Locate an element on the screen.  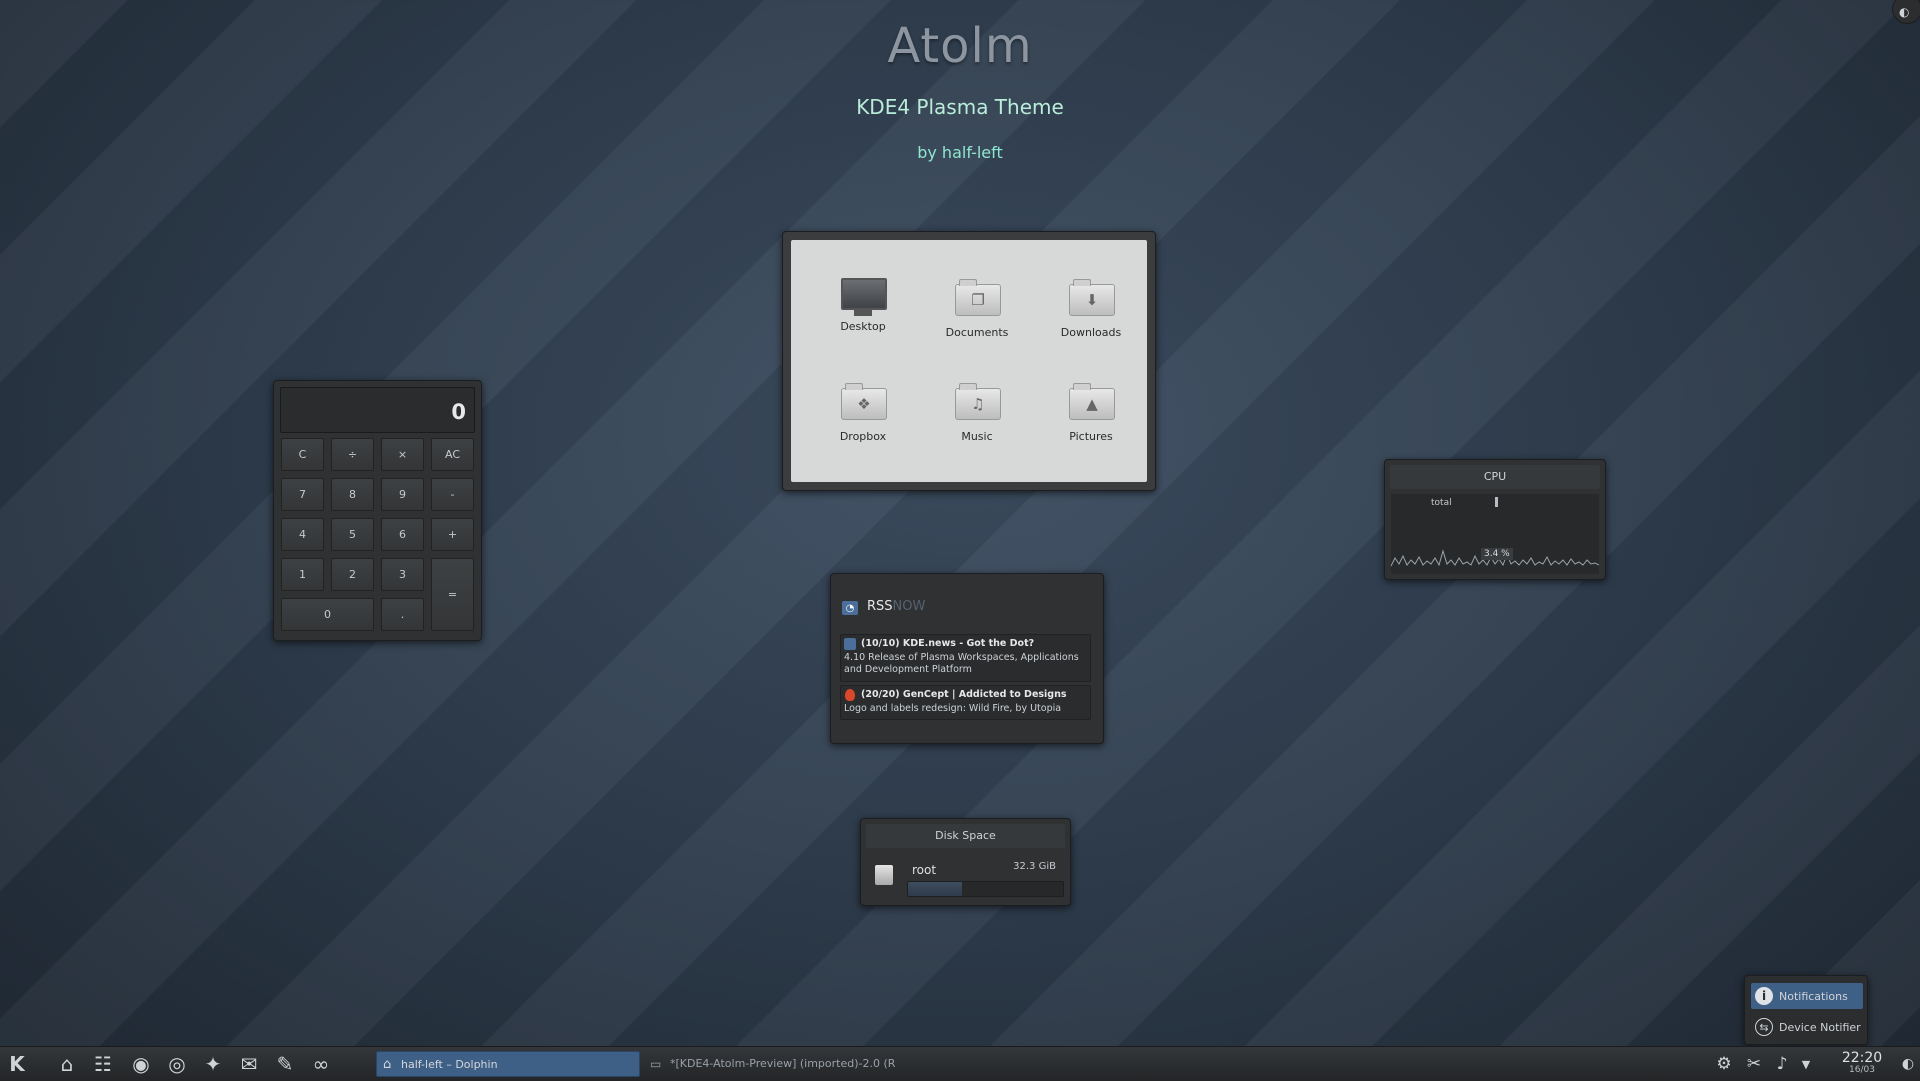
cpu-graph: total 3.4 % is located at coordinates (1495, 534).